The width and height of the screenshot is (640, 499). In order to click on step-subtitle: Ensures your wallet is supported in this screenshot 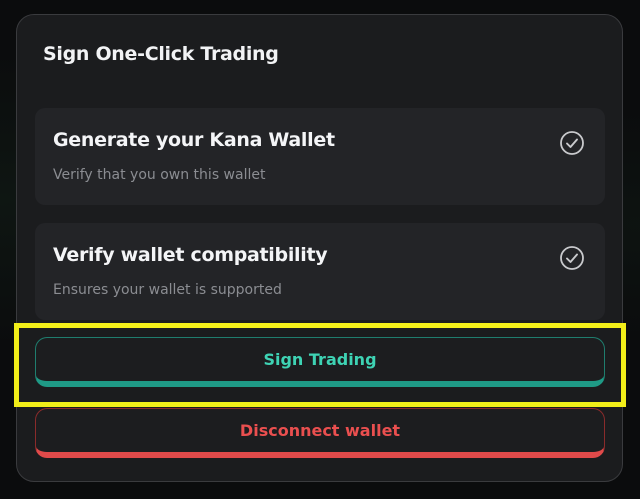, I will do `click(167, 290)`.